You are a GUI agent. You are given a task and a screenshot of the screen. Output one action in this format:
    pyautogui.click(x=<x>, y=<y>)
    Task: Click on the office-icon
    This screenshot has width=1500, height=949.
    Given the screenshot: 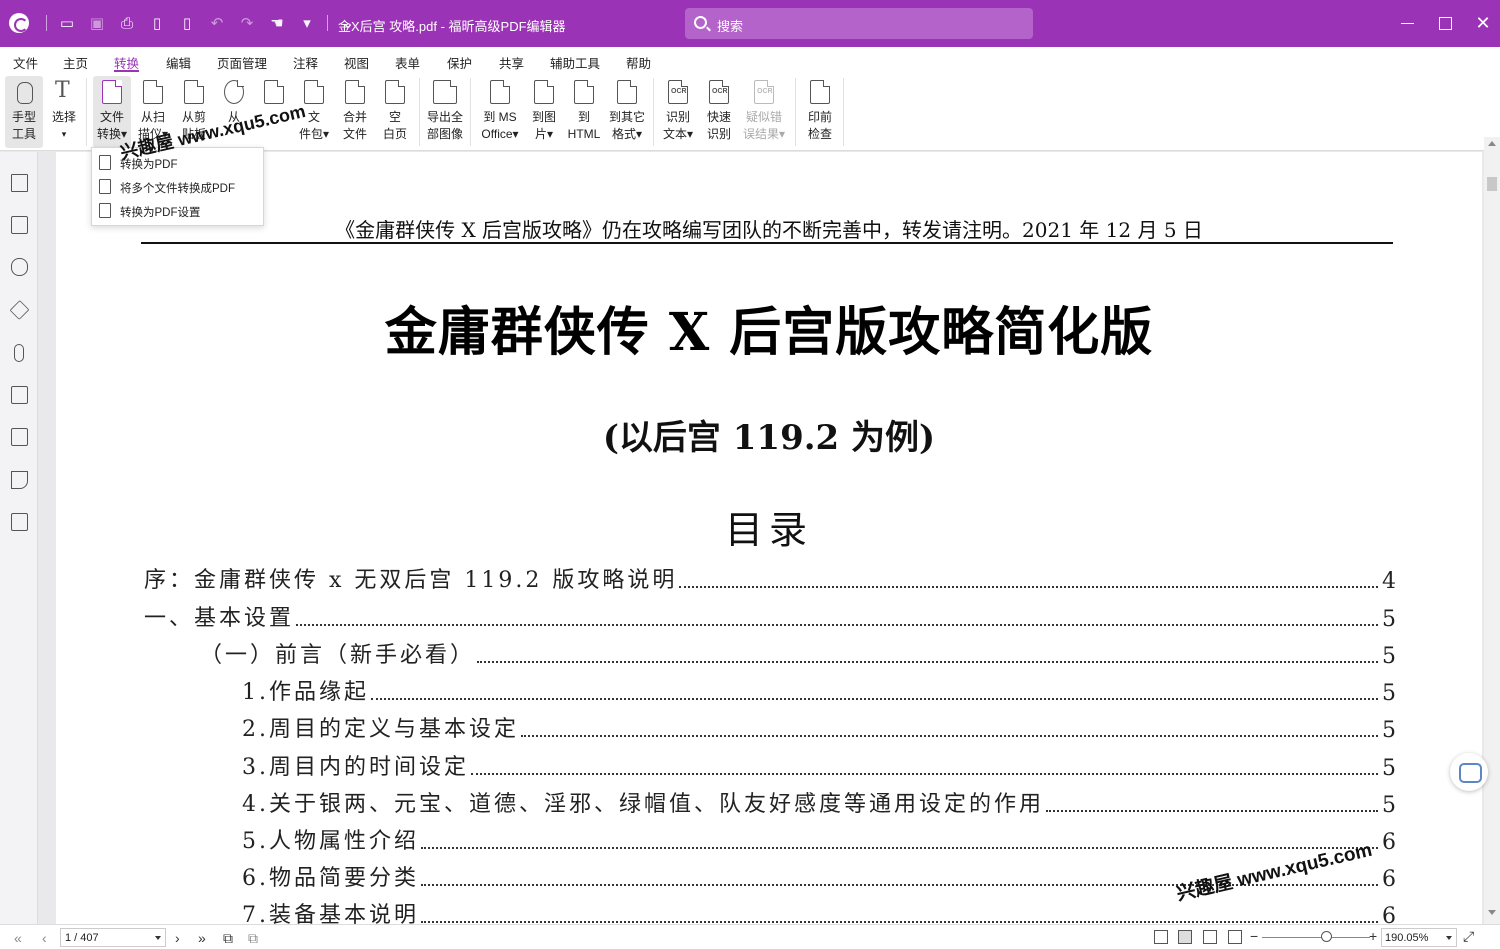 What is the action you would take?
    pyautogui.click(x=500, y=92)
    